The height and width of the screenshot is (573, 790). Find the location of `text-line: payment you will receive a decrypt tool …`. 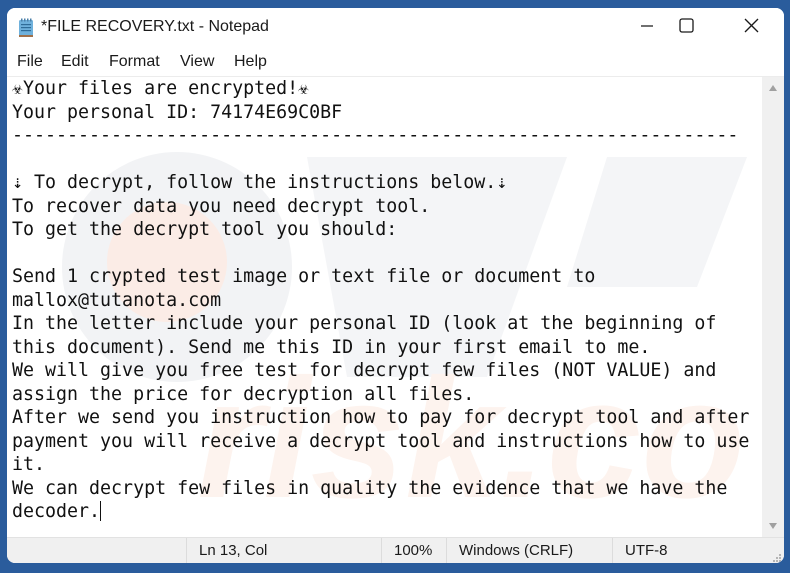

text-line: payment you will receive a decrypt tool … is located at coordinates (381, 441).